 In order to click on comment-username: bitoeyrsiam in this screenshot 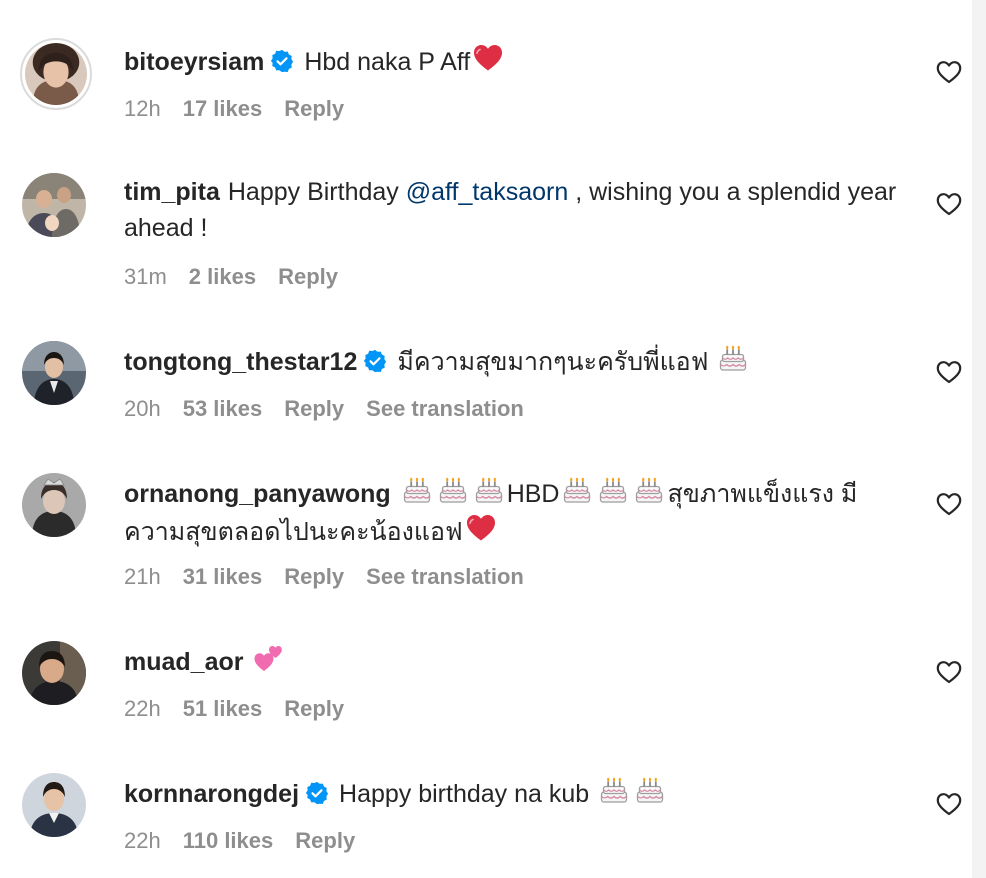, I will do `click(194, 62)`.